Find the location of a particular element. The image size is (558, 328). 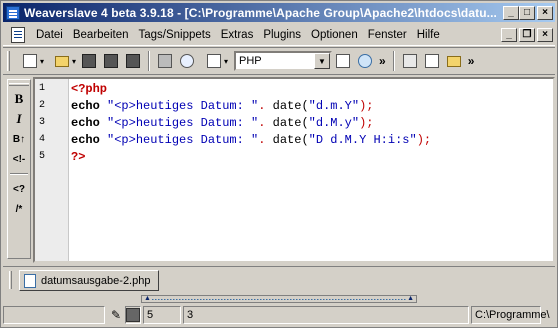

toolbar-grip is located at coordinates (8, 61).